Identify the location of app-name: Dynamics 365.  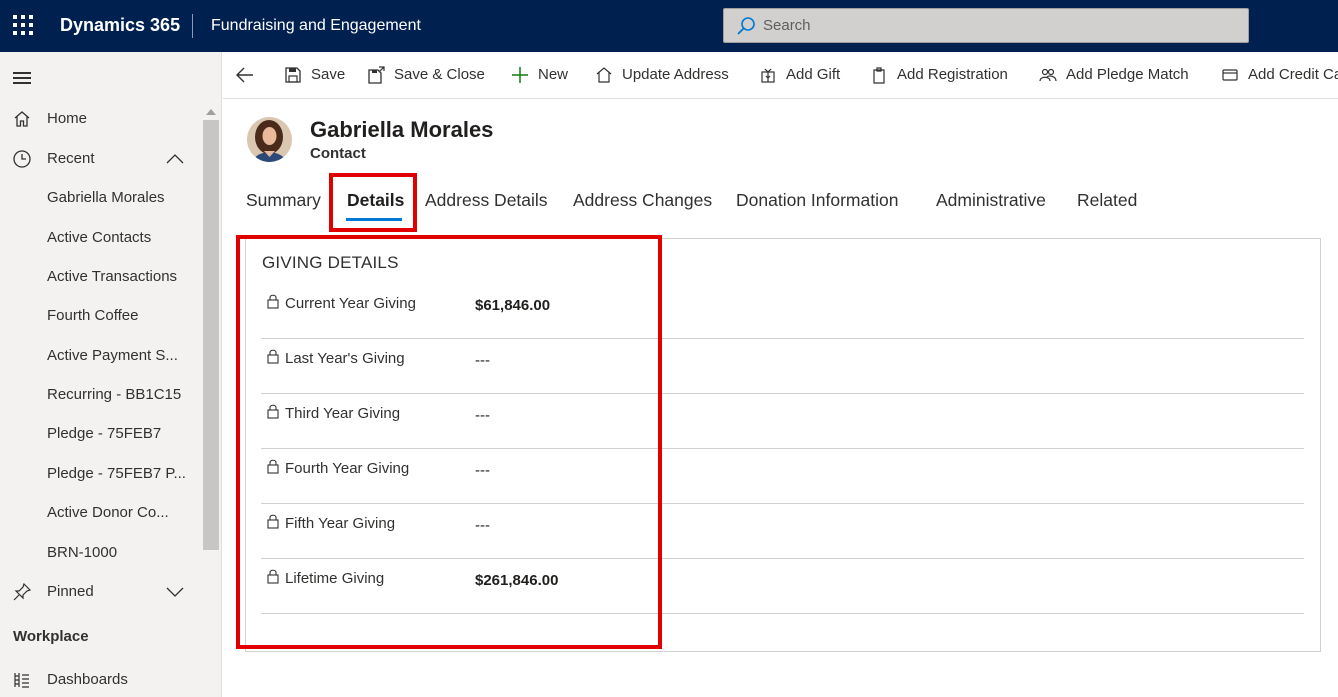
(120, 25).